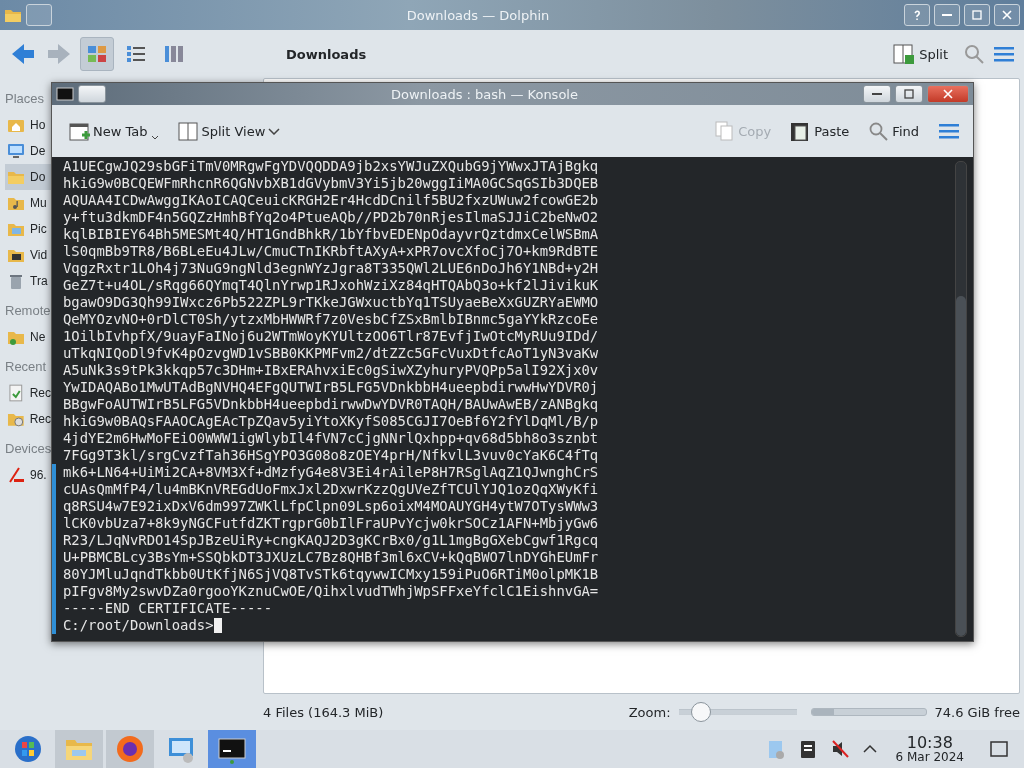 The width and height of the screenshot is (1024, 768). I want to click on show-desktop-icon, so click(999, 749).